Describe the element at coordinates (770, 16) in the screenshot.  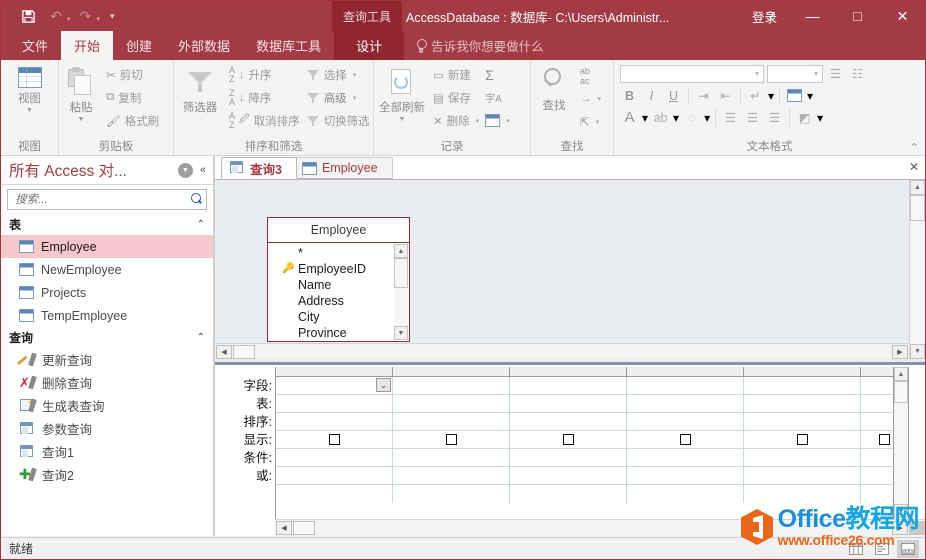
I see `help-icon: ?` at that location.